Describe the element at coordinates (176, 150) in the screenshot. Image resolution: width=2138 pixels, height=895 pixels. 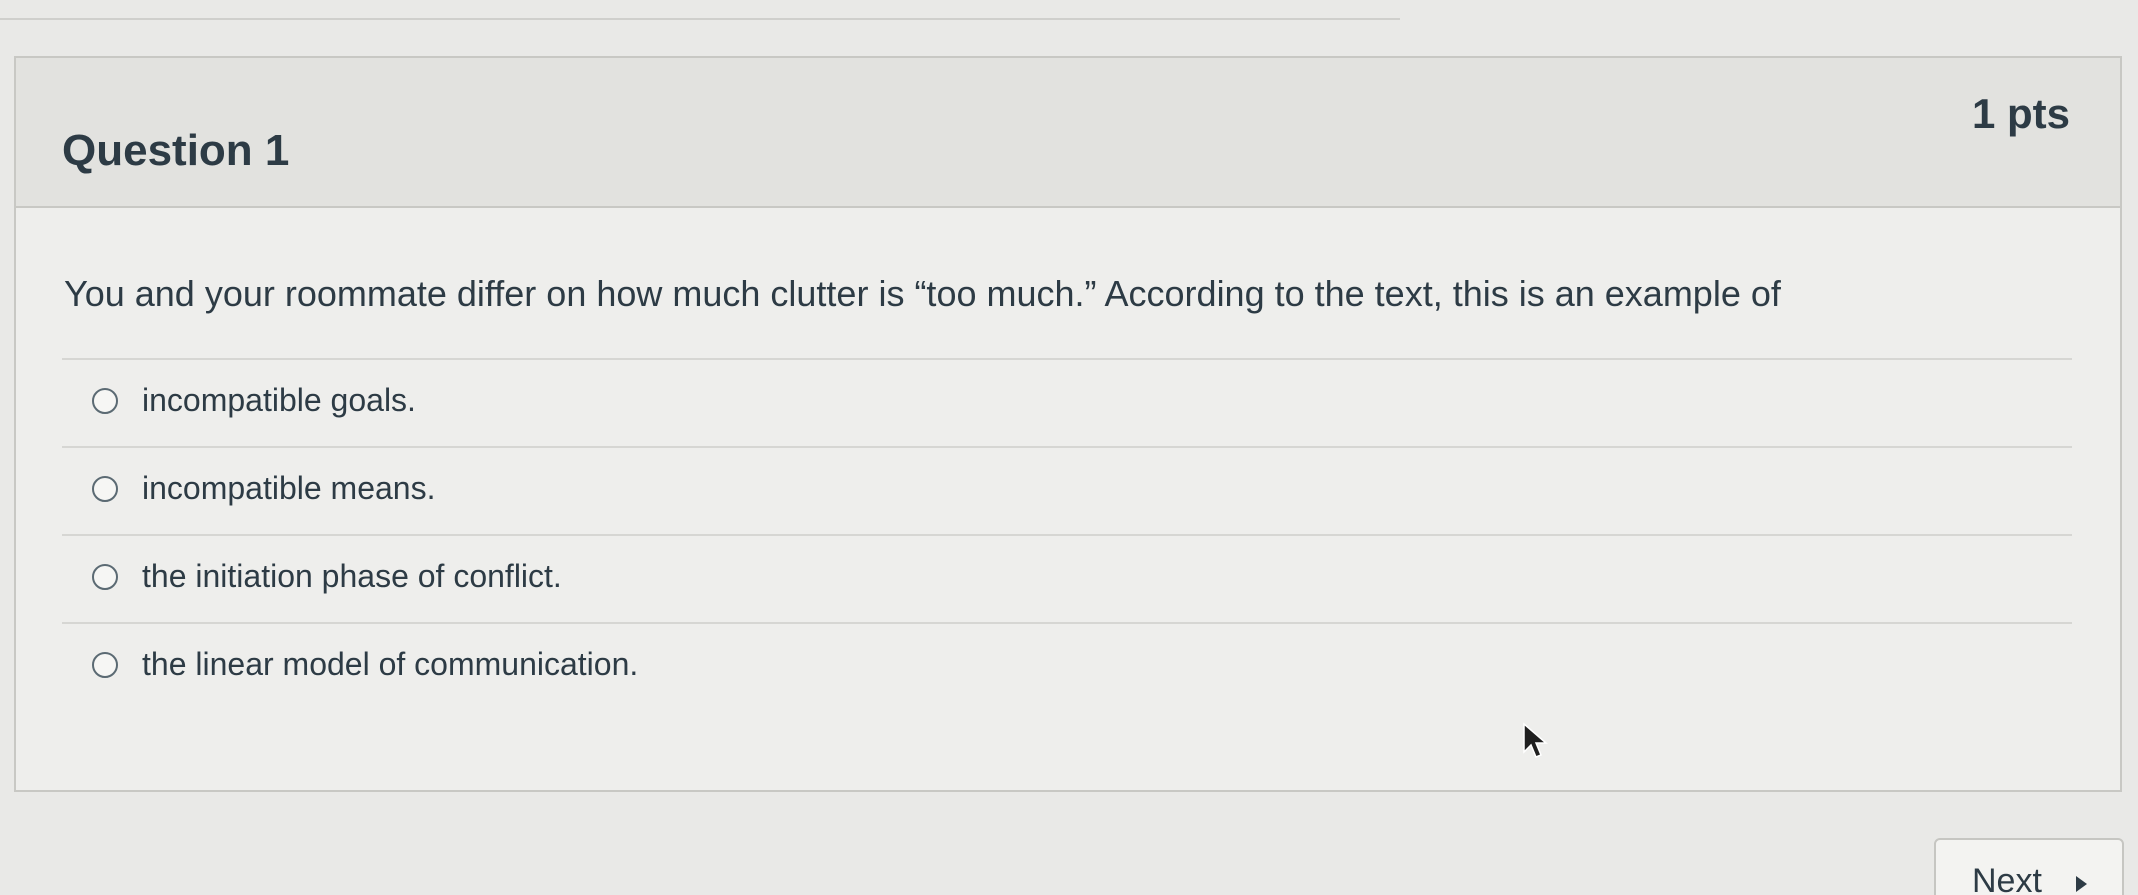
I see `question-title: Question 1` at that location.